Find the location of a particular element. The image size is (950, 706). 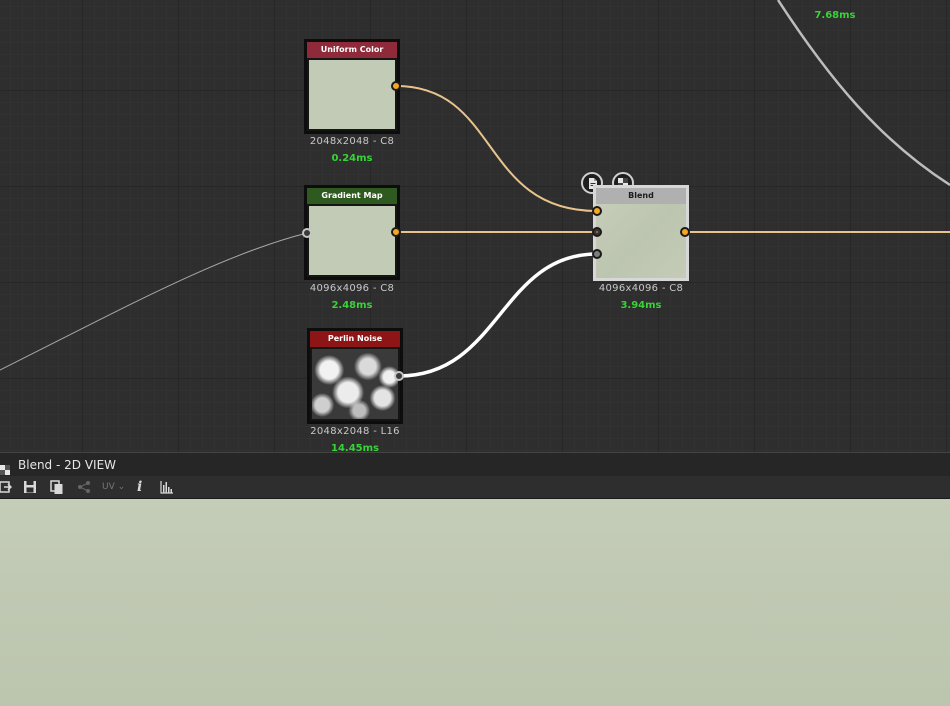

wire-gradient-input is located at coordinates (154, 301).